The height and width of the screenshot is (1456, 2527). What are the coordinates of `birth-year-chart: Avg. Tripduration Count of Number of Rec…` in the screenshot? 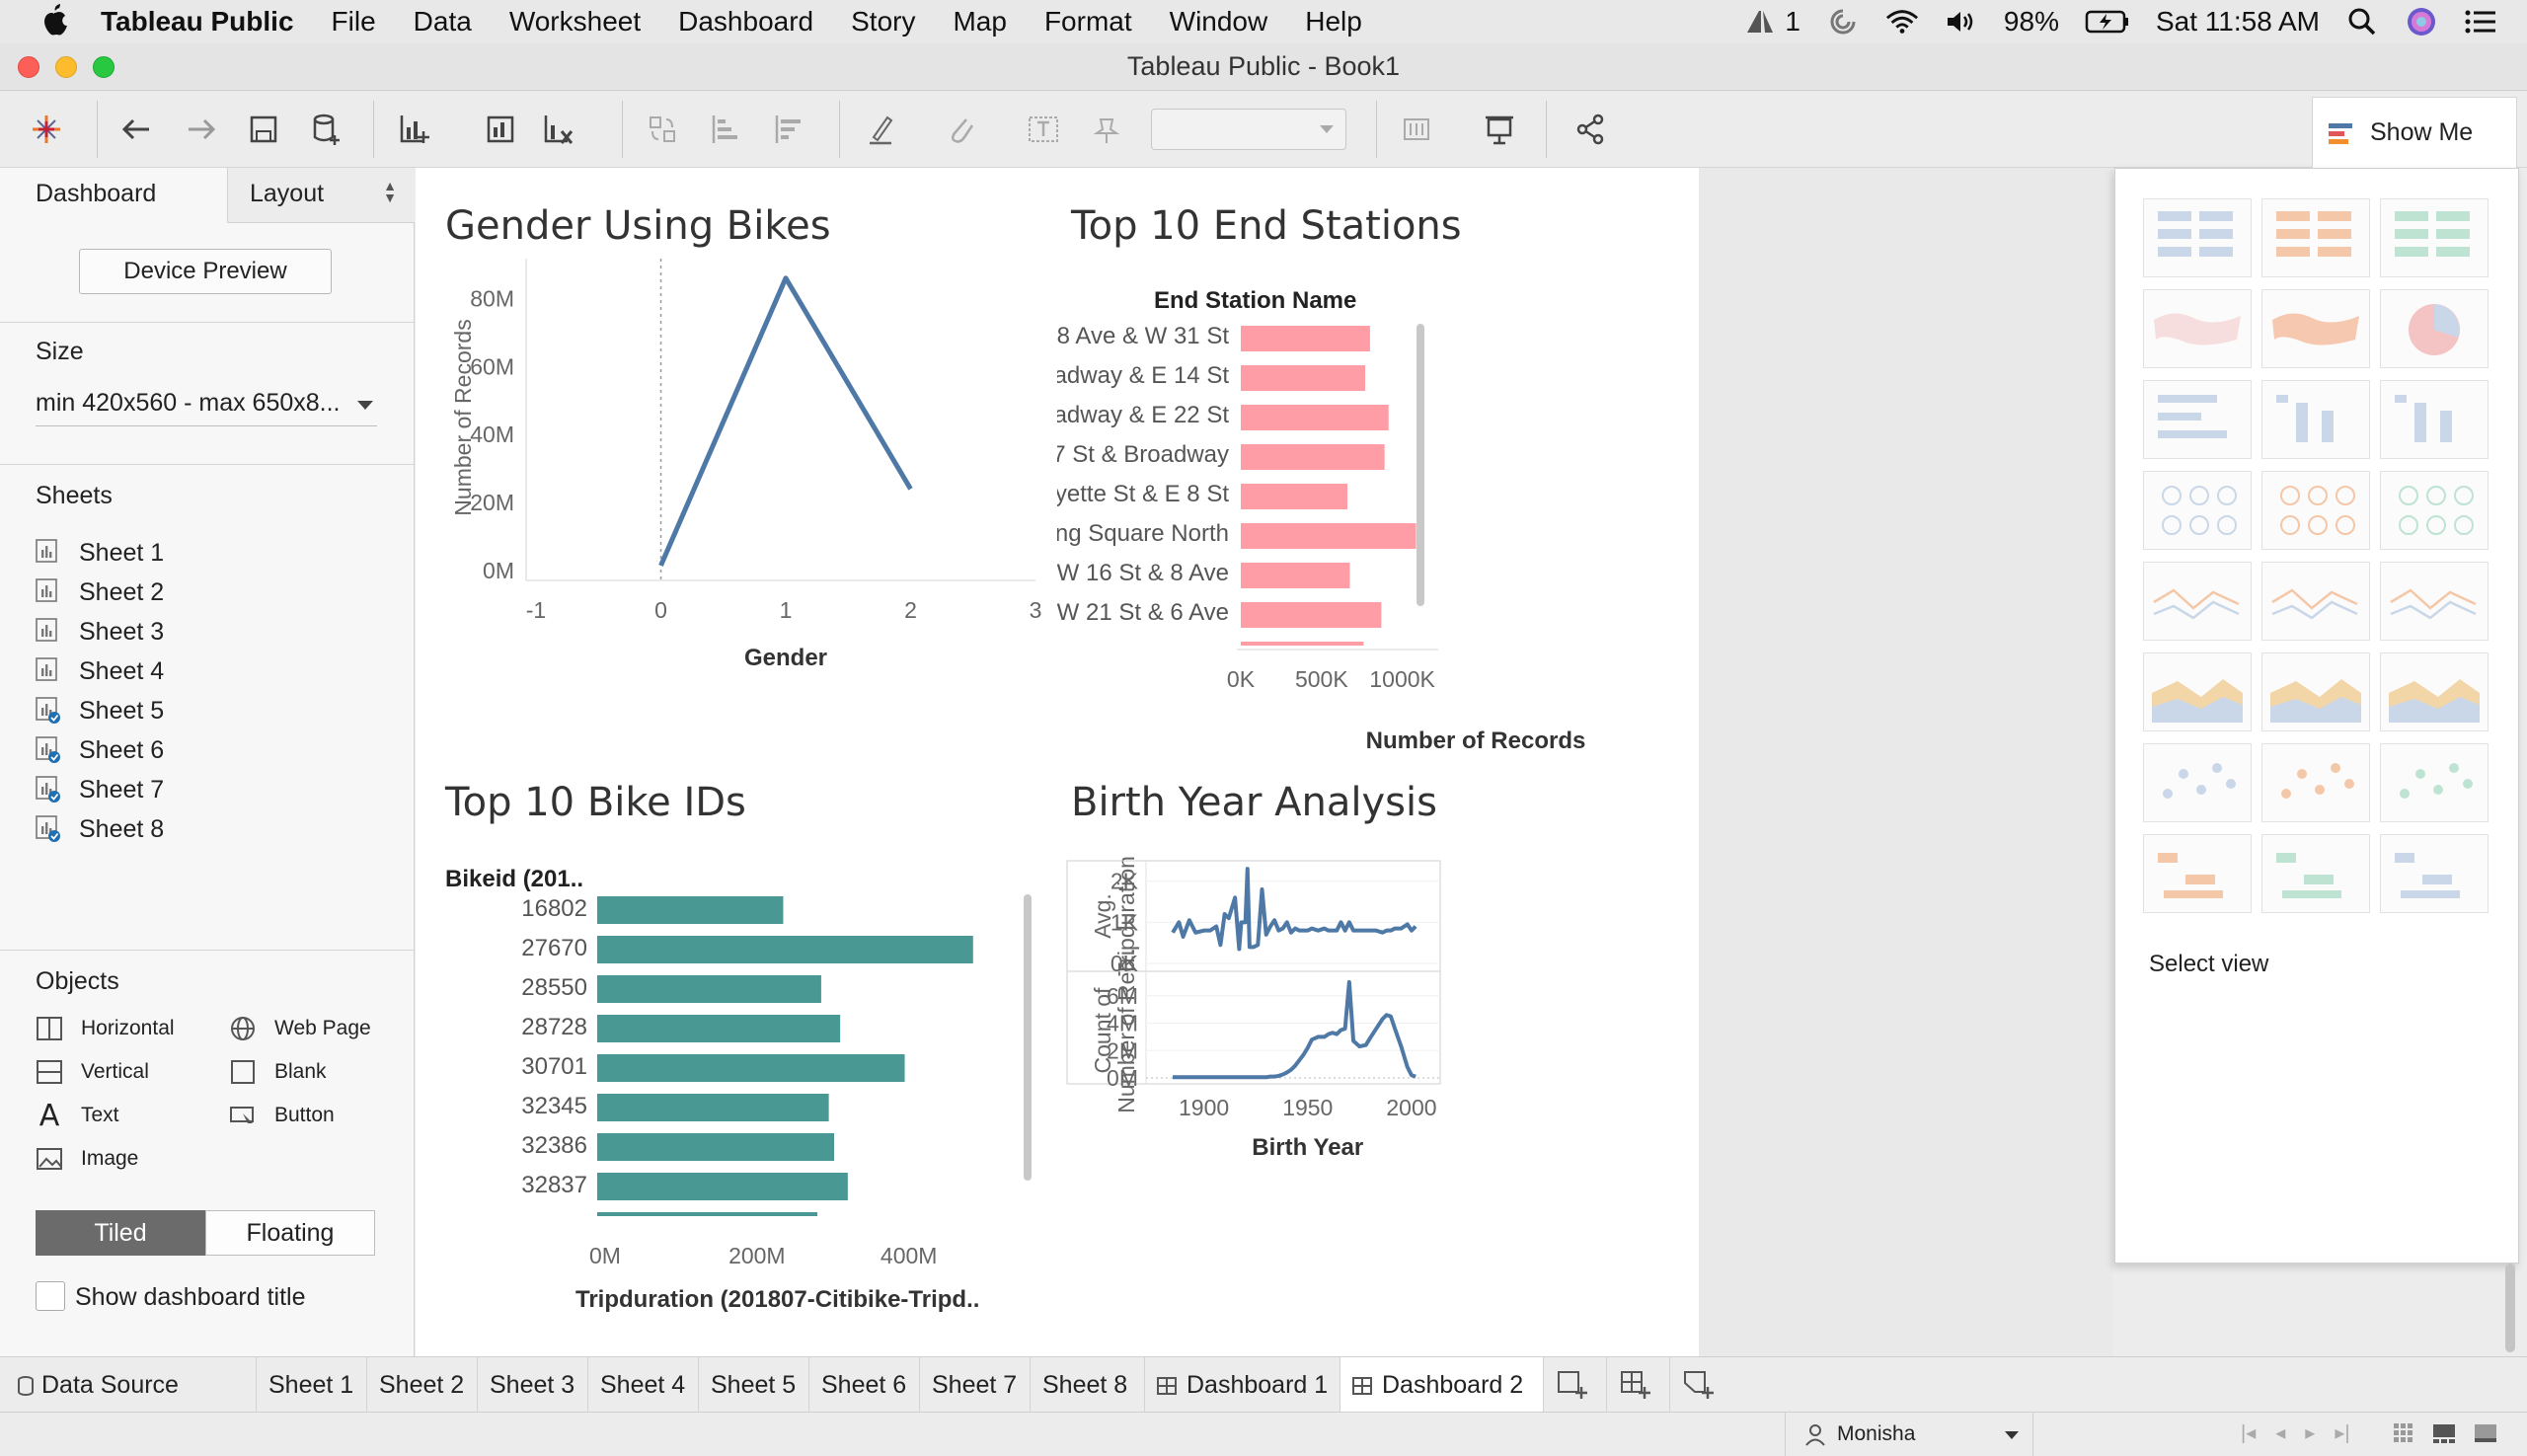 It's located at (1378, 1102).